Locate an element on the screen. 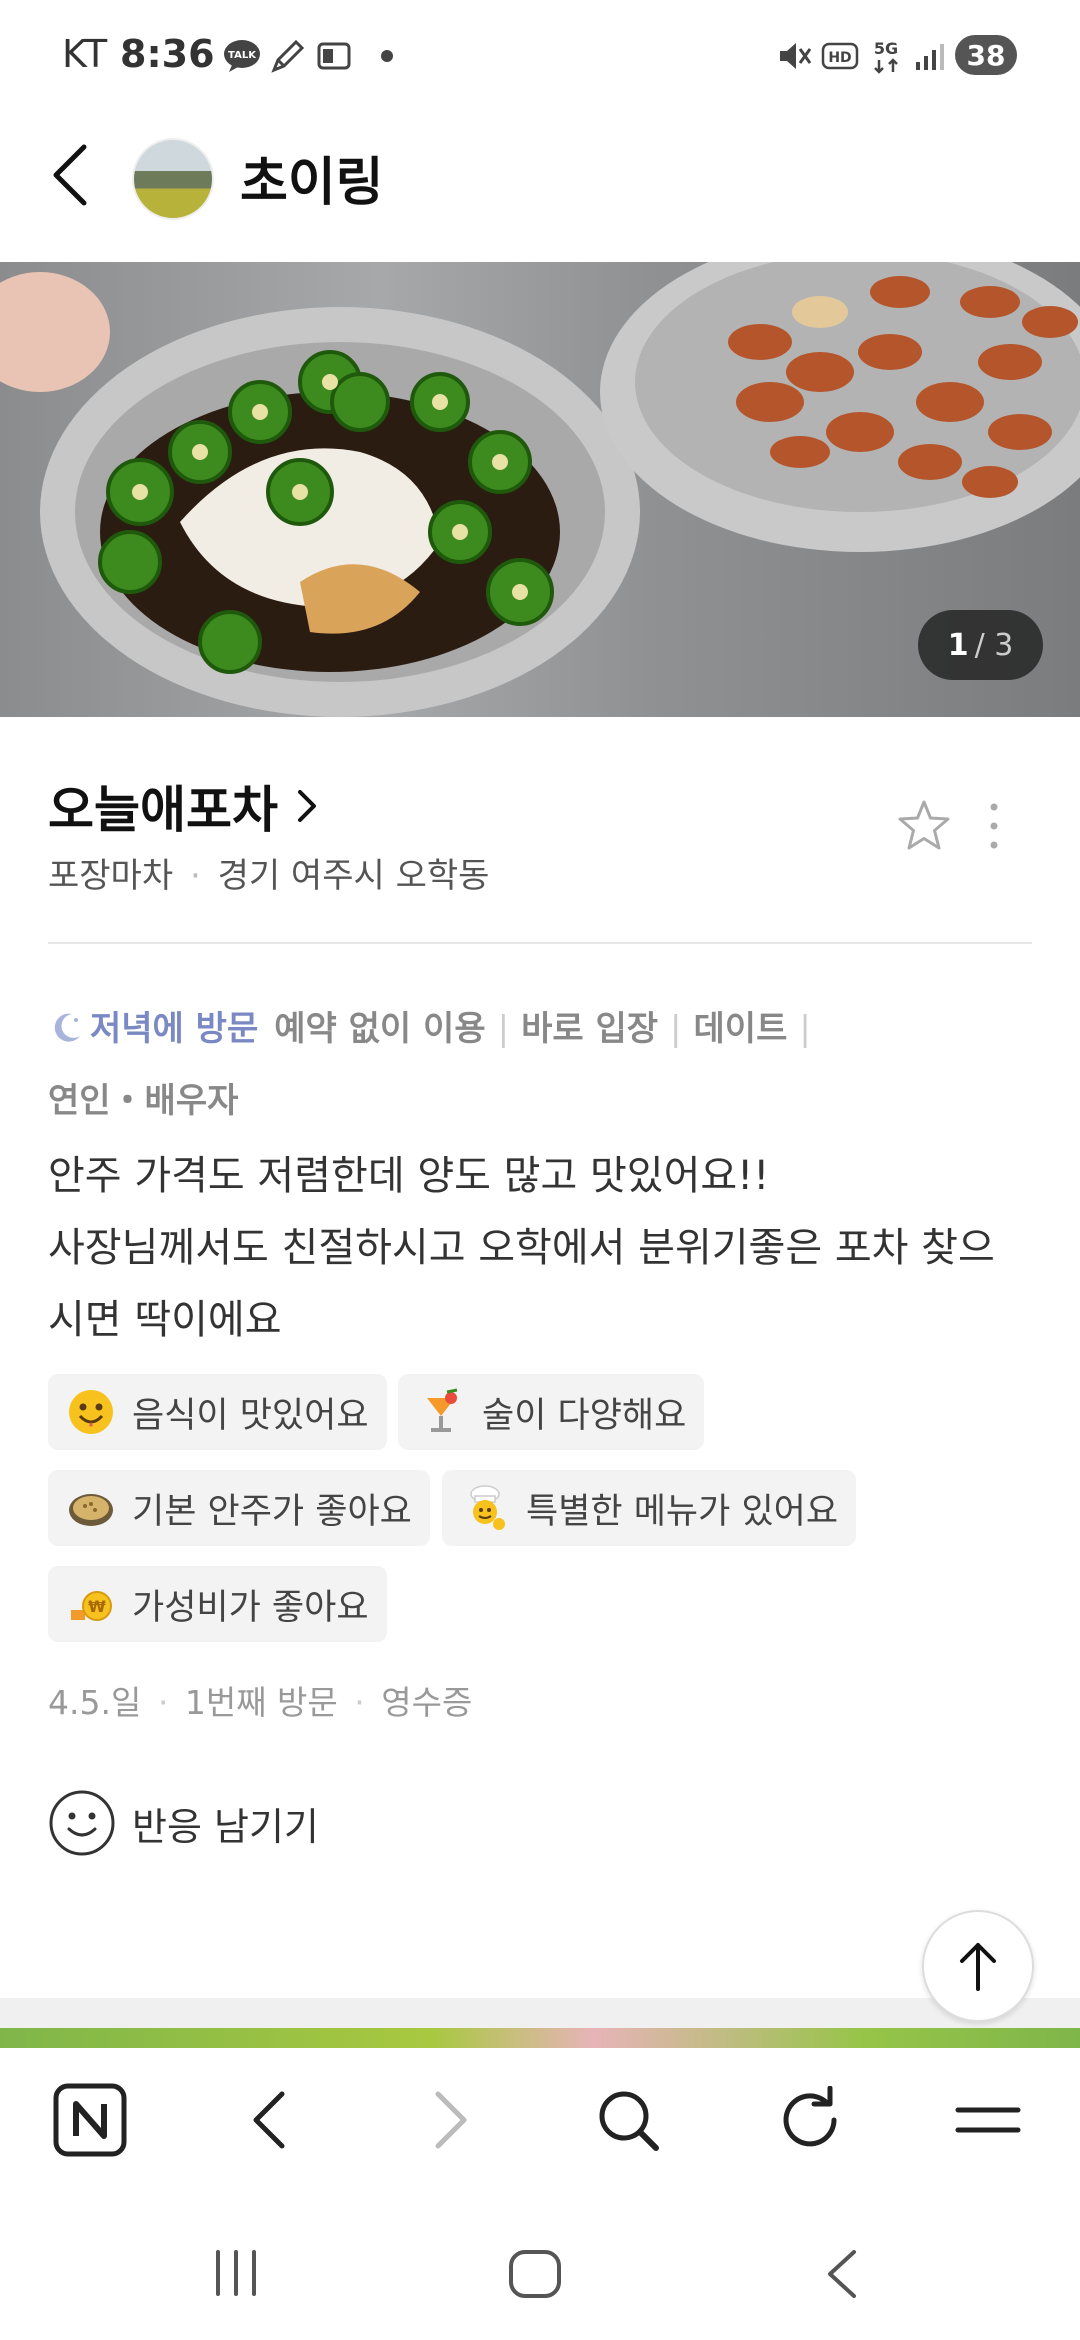  talk-badge-text: TALK is located at coordinates (242, 55).